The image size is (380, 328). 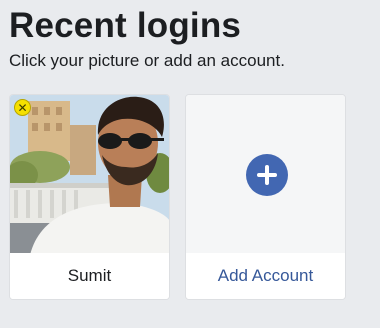 I want to click on close-icon: ✕, so click(x=22, y=107).